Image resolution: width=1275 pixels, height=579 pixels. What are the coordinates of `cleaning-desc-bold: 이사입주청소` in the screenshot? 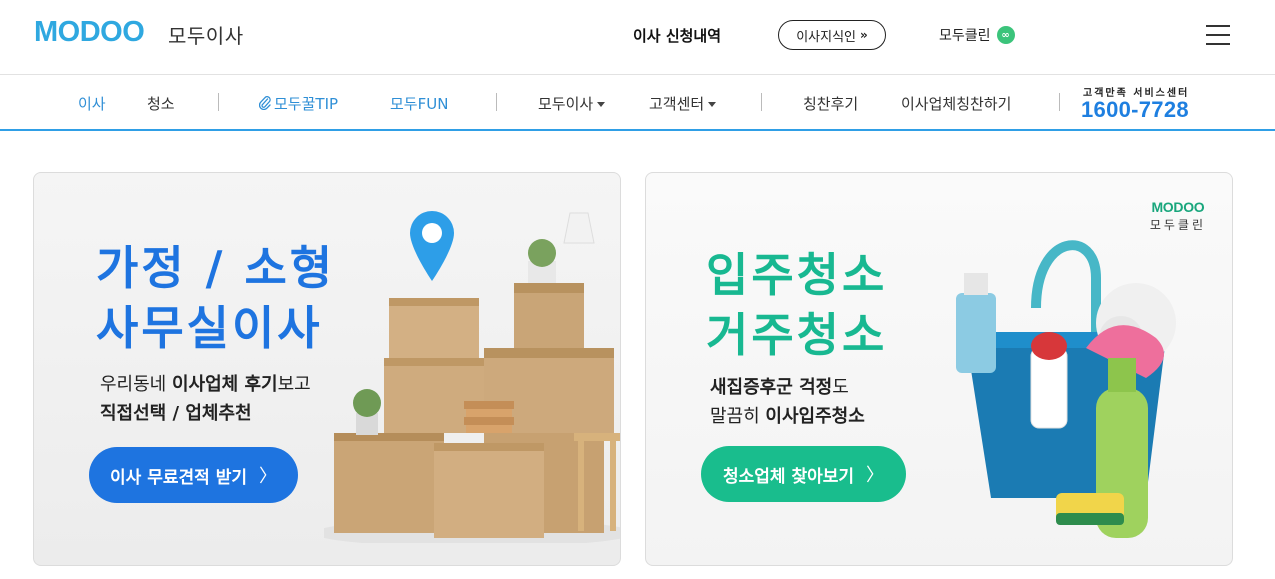 It's located at (815, 416).